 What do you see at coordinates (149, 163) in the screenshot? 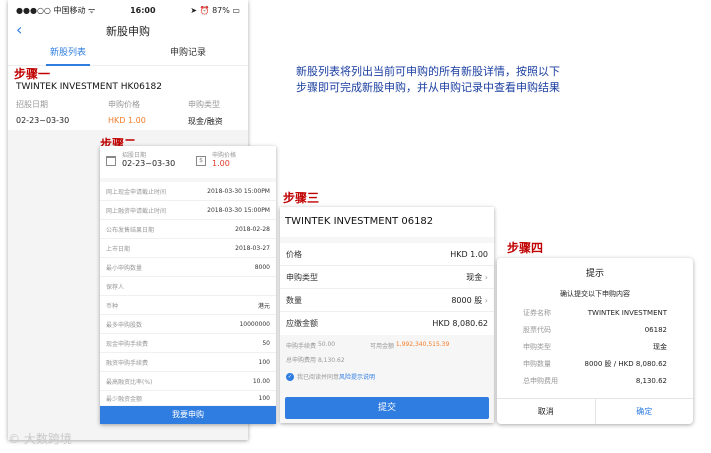
I see `header-date-value: 02-23~03-30` at bounding box center [149, 163].